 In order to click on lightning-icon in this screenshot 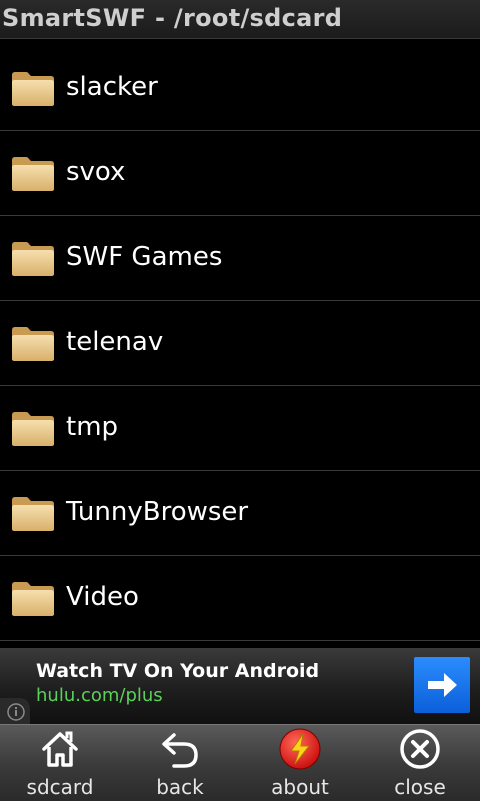, I will do `click(300, 749)`.